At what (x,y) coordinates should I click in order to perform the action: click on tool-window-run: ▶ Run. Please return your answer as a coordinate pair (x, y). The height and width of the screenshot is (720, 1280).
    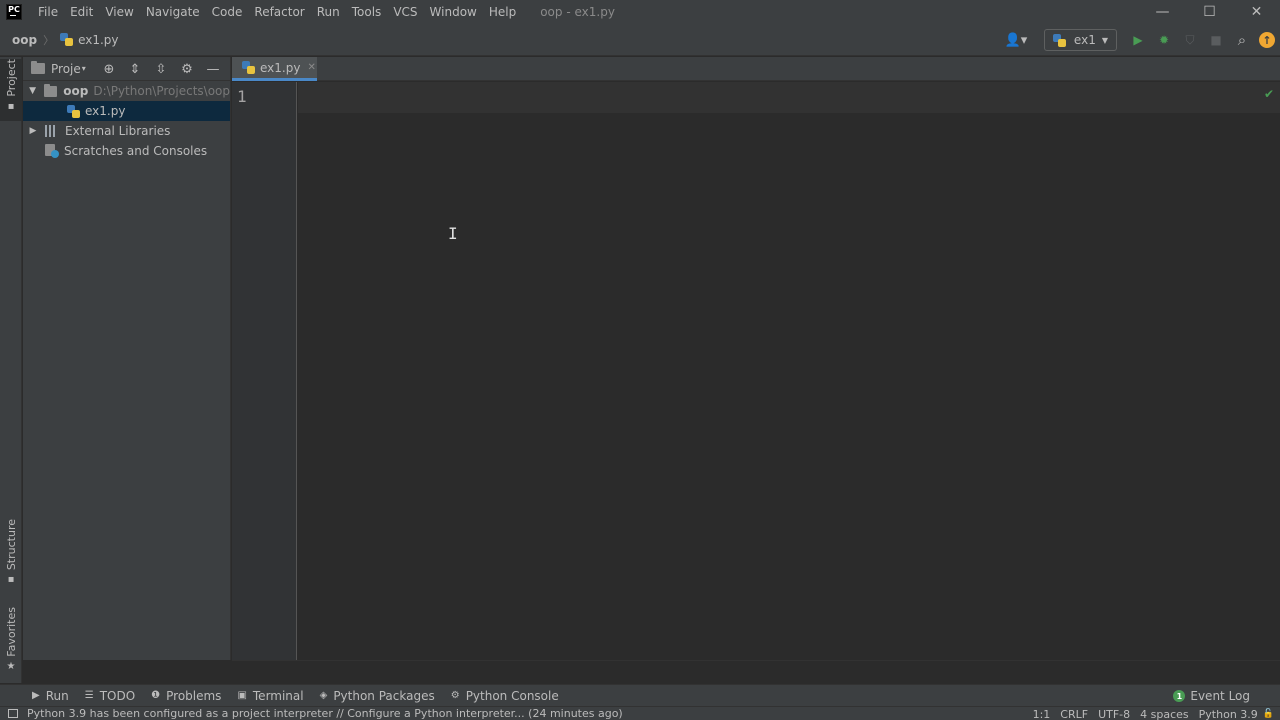
    Looking at the image, I should click on (50, 696).